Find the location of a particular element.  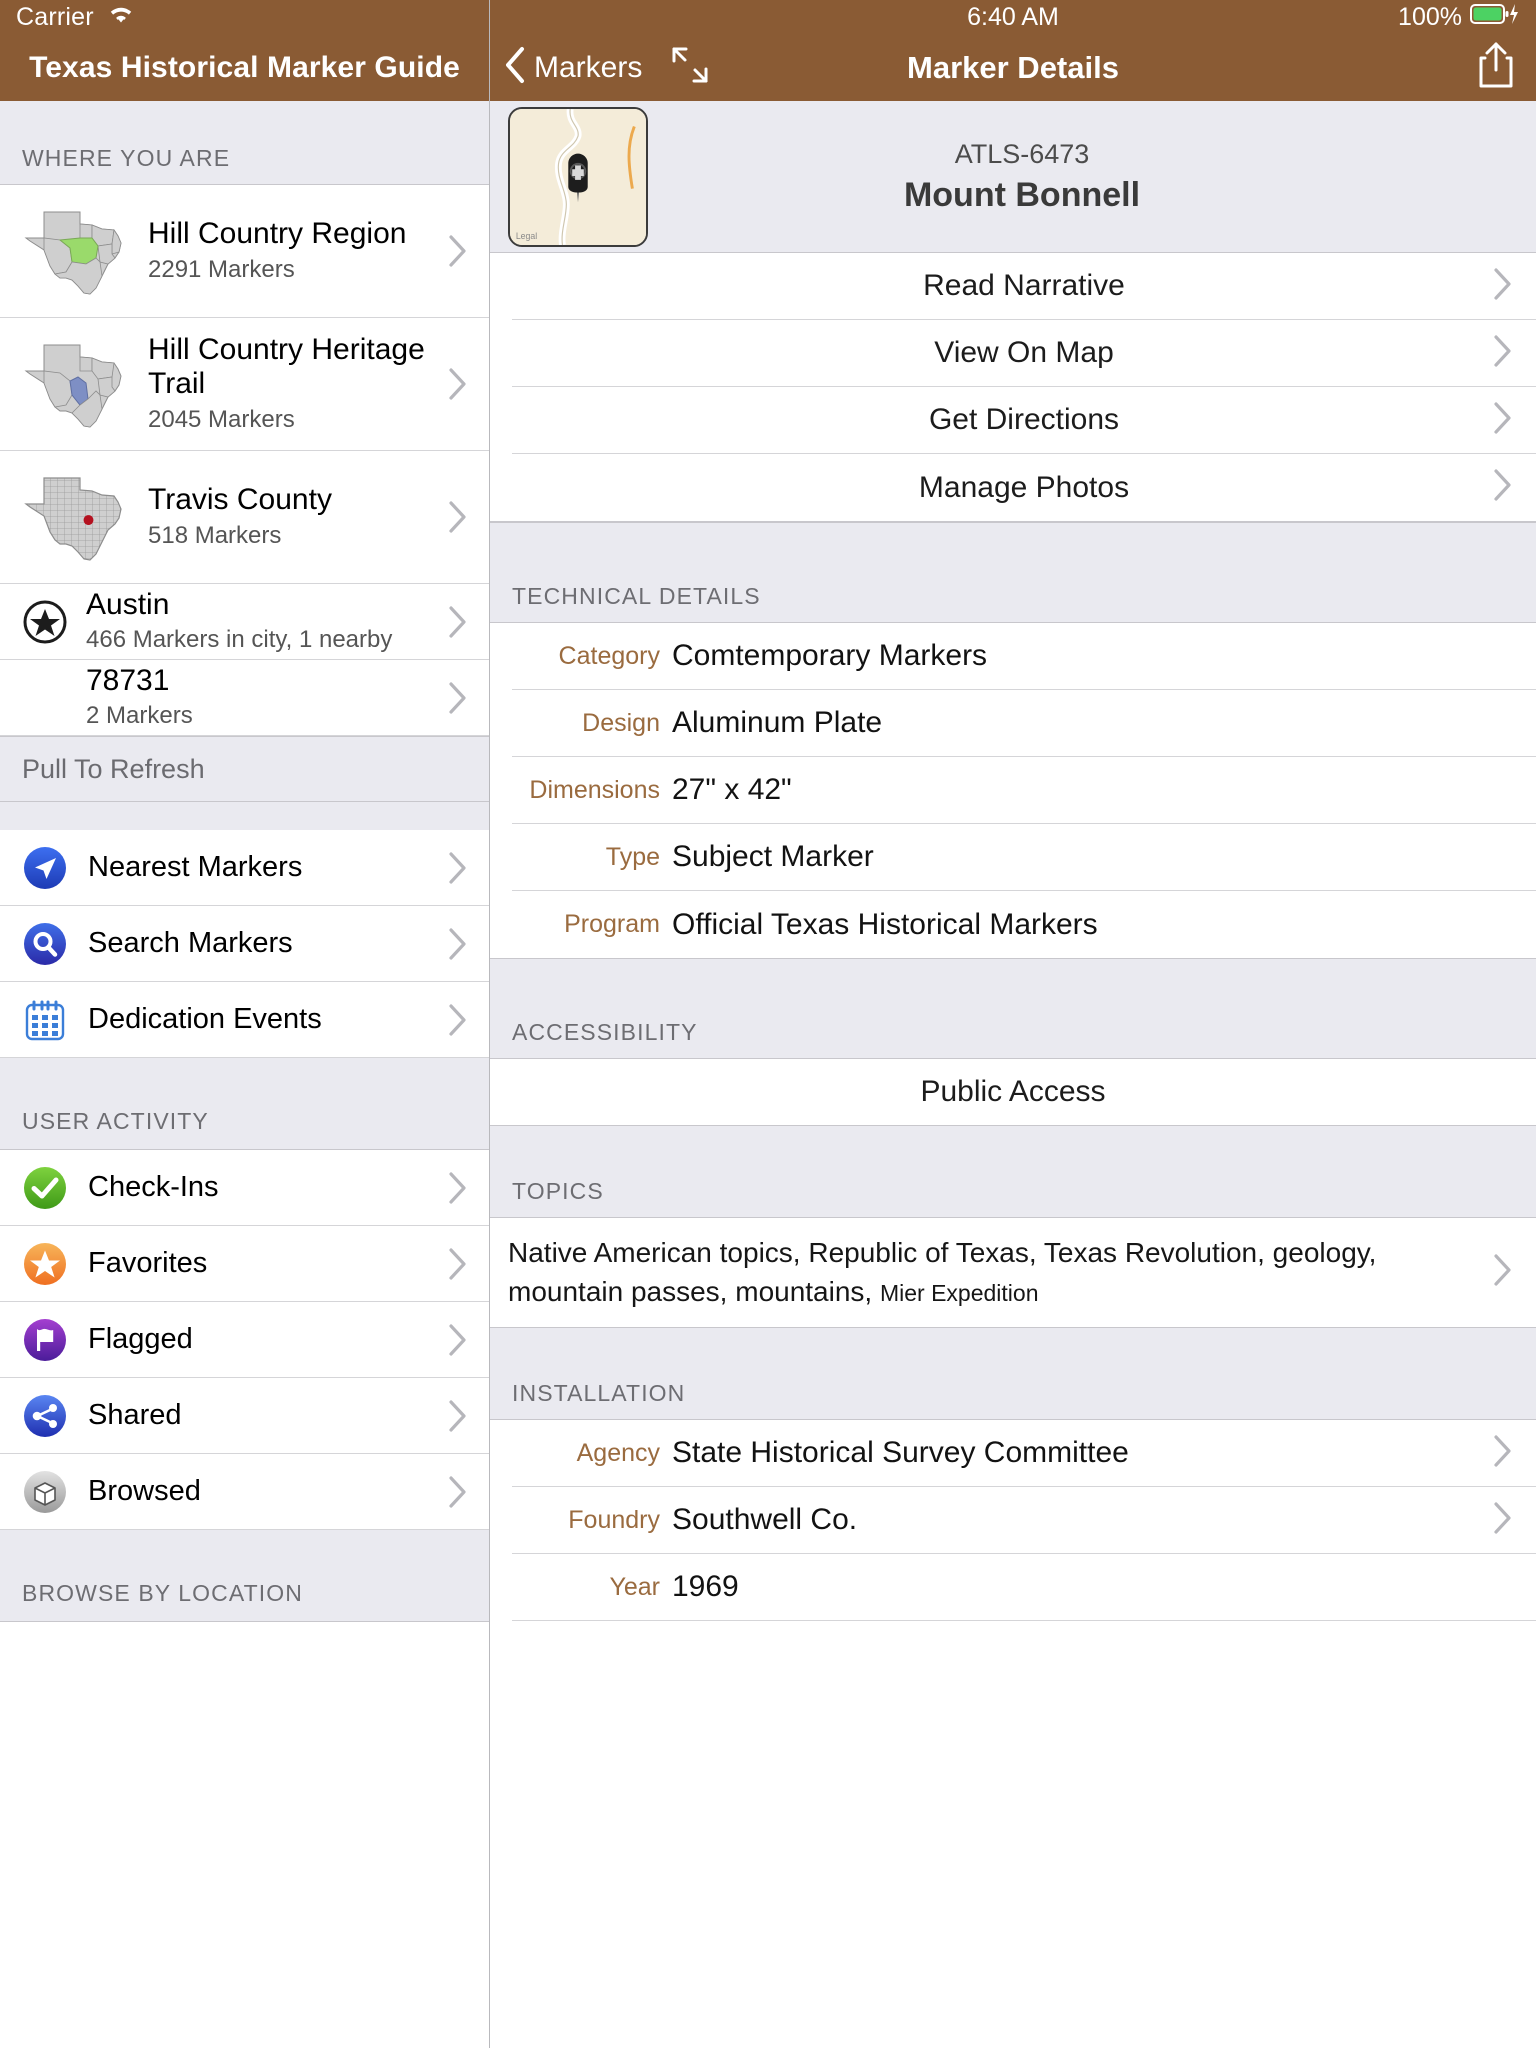

sidebar-item-texts: Austin 466 Markers in city, 1 nearby is located at coordinates (264, 622).